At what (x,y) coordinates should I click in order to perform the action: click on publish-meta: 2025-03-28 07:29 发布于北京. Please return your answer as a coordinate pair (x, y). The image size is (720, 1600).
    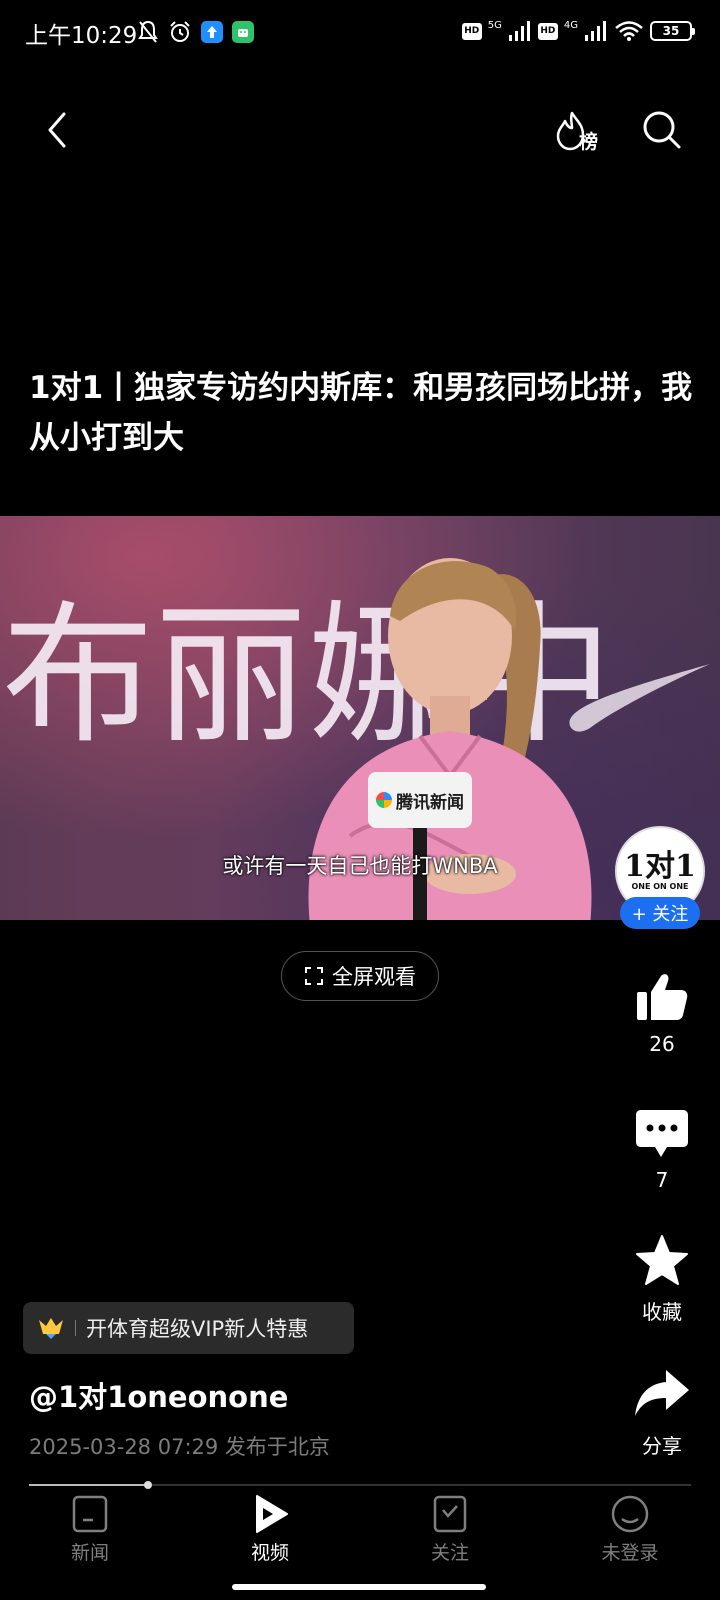
    Looking at the image, I should click on (179, 1447).